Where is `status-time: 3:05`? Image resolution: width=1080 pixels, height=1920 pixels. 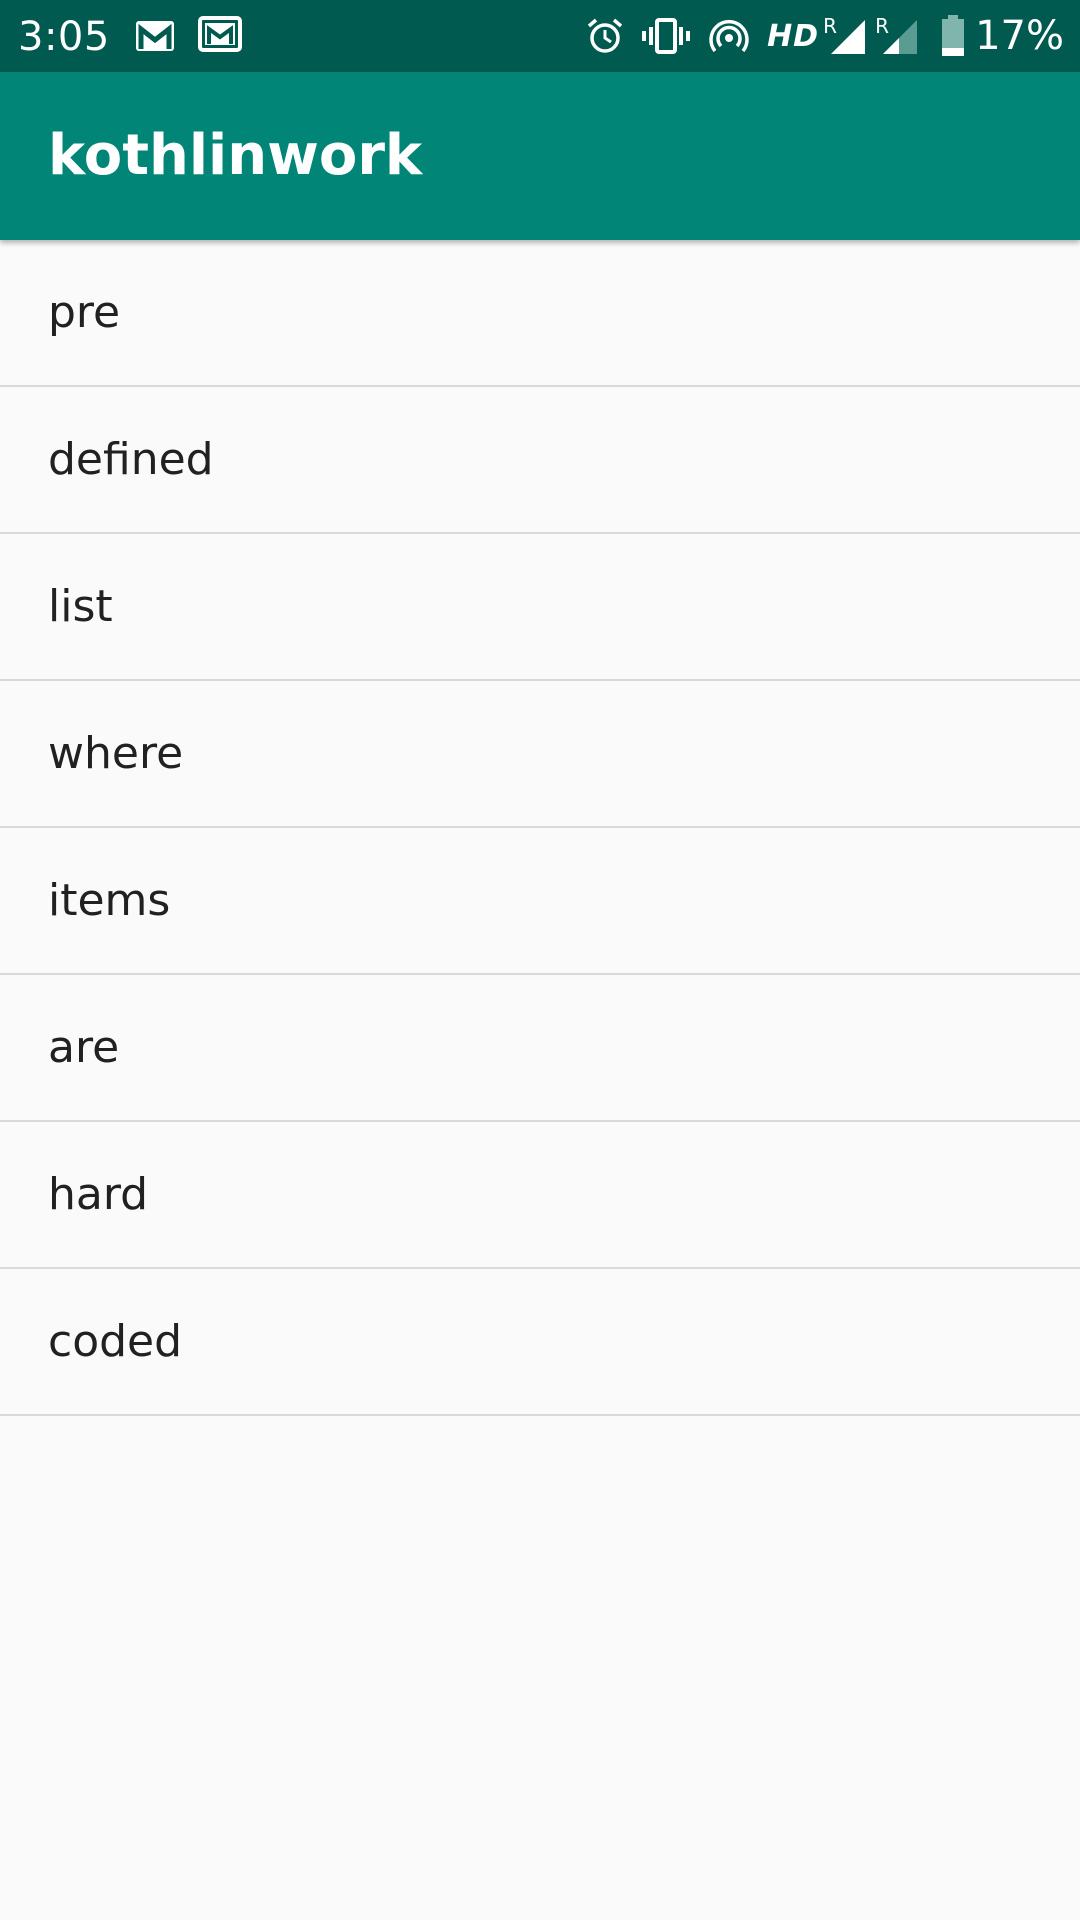 status-time: 3:05 is located at coordinates (64, 37).